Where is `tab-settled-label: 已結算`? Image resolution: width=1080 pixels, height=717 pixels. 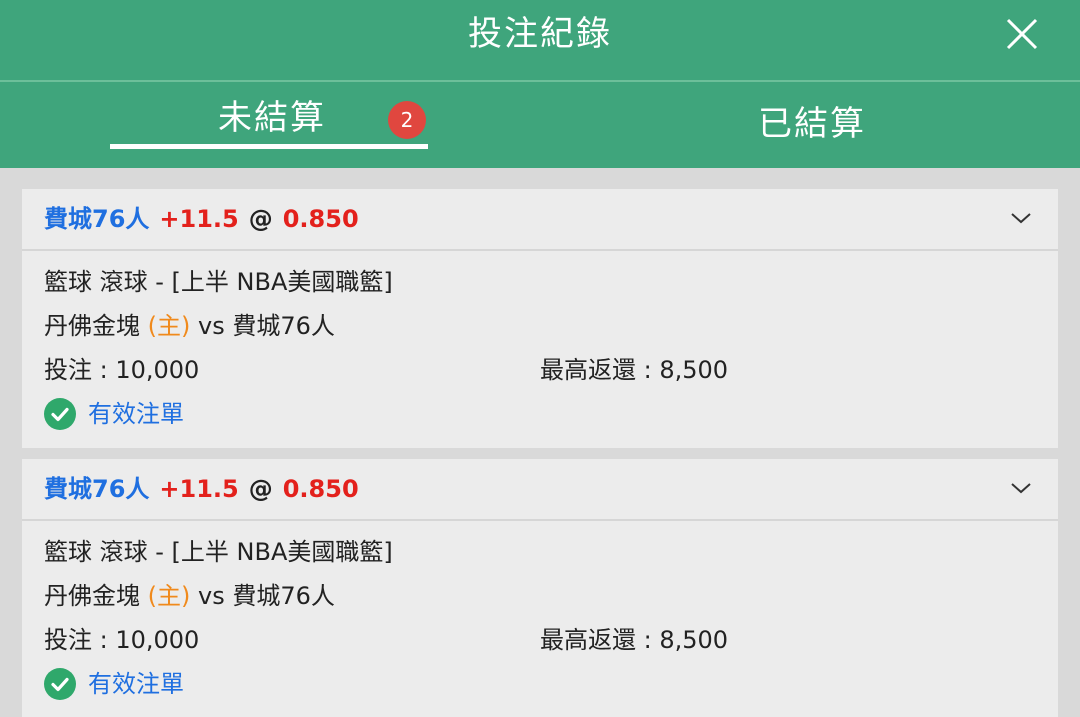 tab-settled-label: 已結算 is located at coordinates (812, 124).